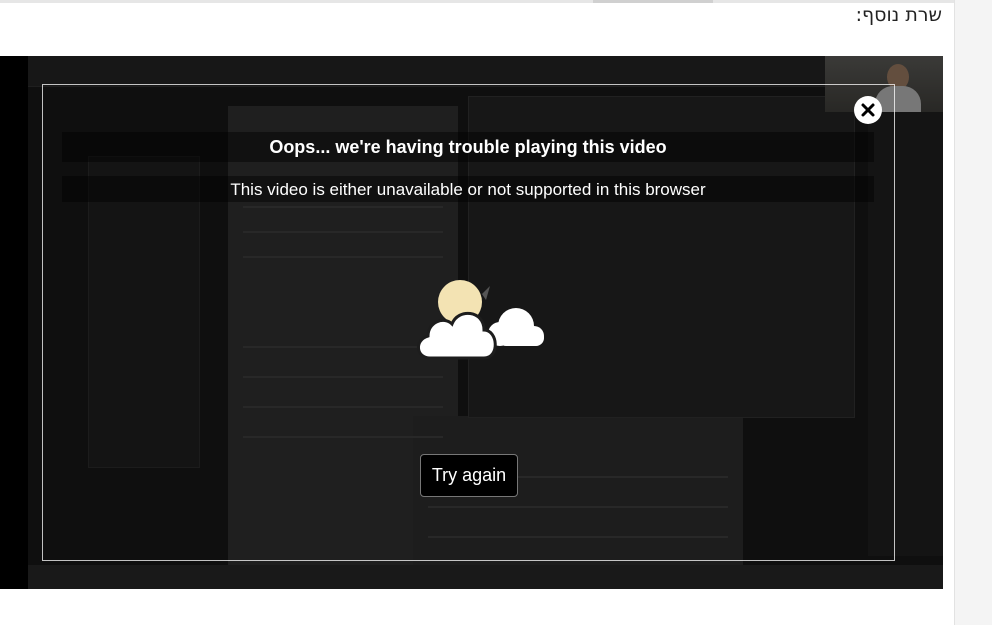 The image size is (992, 625). Describe the element at coordinates (653, 1) in the screenshot. I see `top-divider-accent` at that location.